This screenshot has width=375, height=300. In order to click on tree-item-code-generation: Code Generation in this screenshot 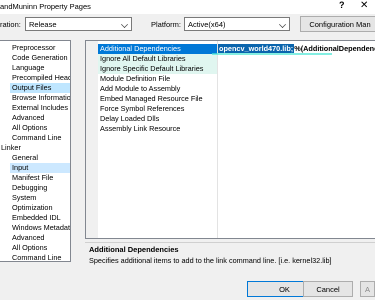, I will do `click(40, 58)`.